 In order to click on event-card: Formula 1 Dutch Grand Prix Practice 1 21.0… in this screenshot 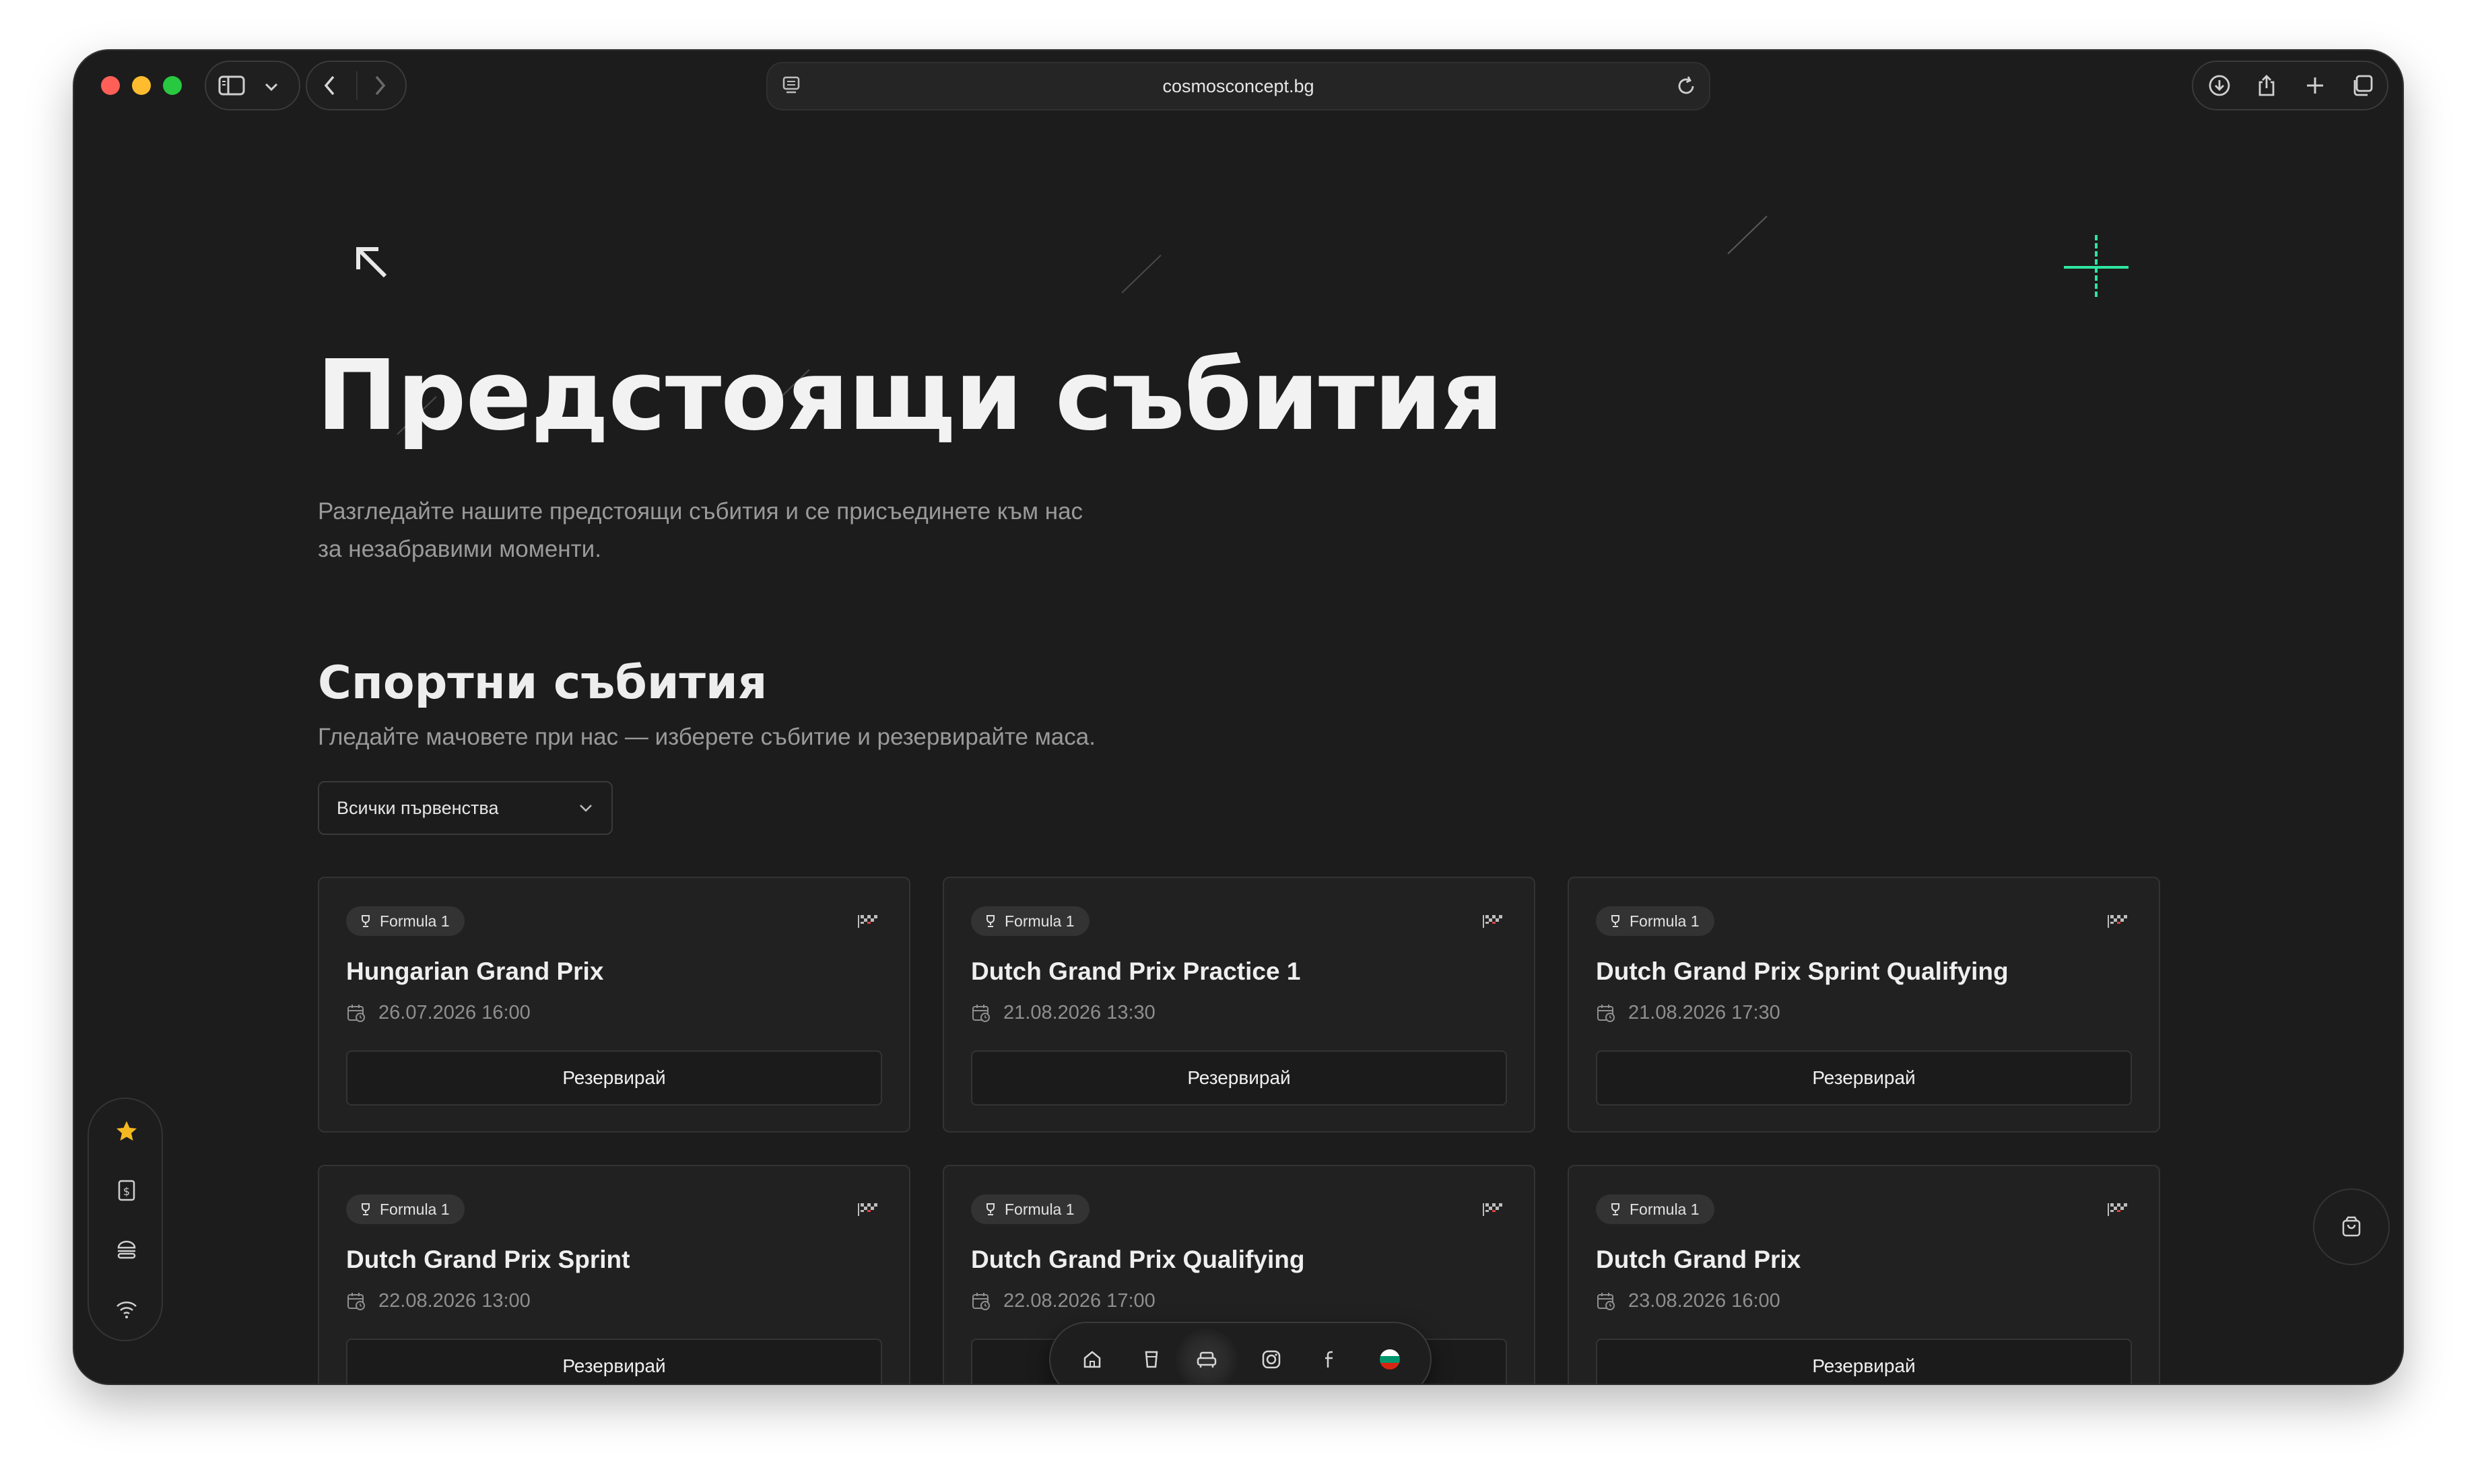, I will do `click(1239, 1005)`.